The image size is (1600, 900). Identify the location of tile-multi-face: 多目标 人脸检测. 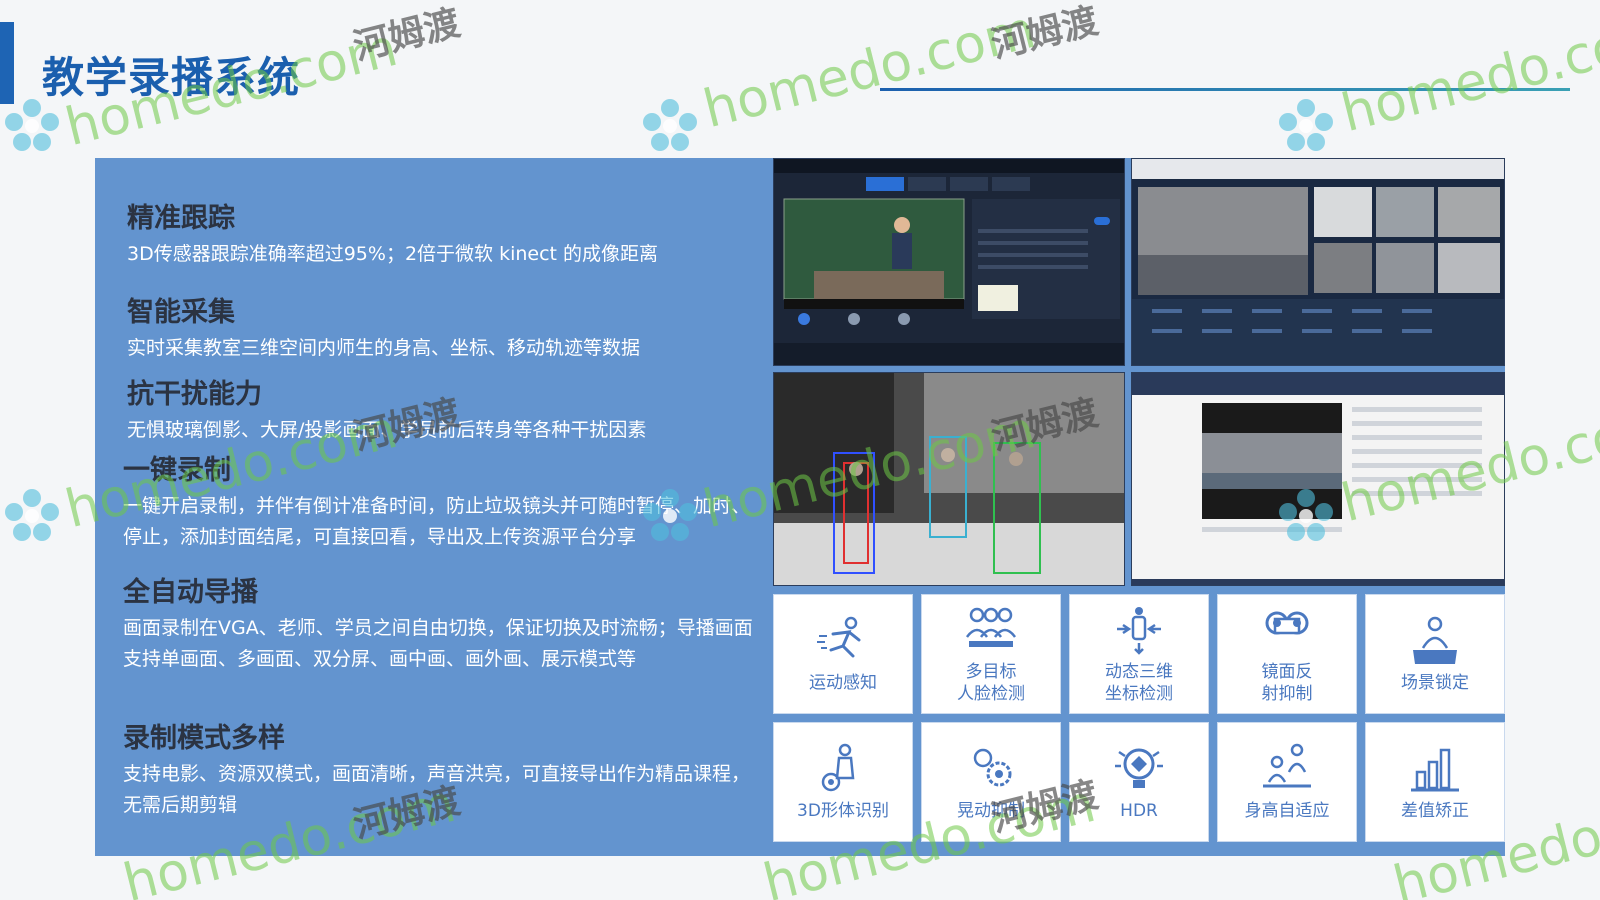
(991, 654).